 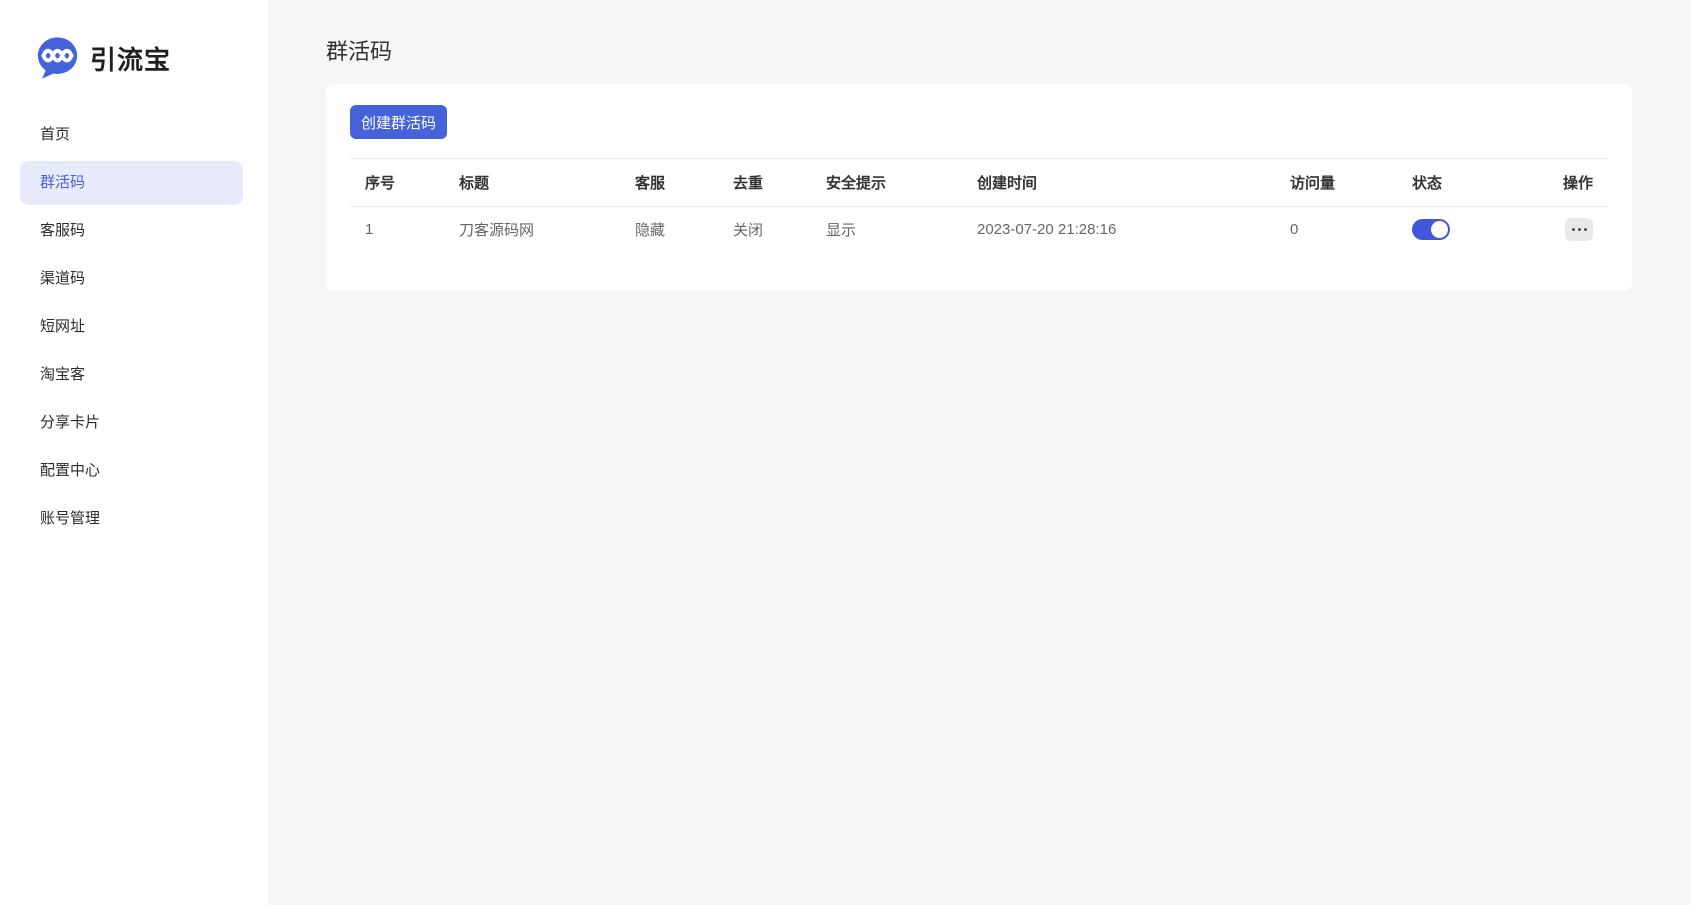 What do you see at coordinates (474, 183) in the screenshot?
I see `header-title: 标题` at bounding box center [474, 183].